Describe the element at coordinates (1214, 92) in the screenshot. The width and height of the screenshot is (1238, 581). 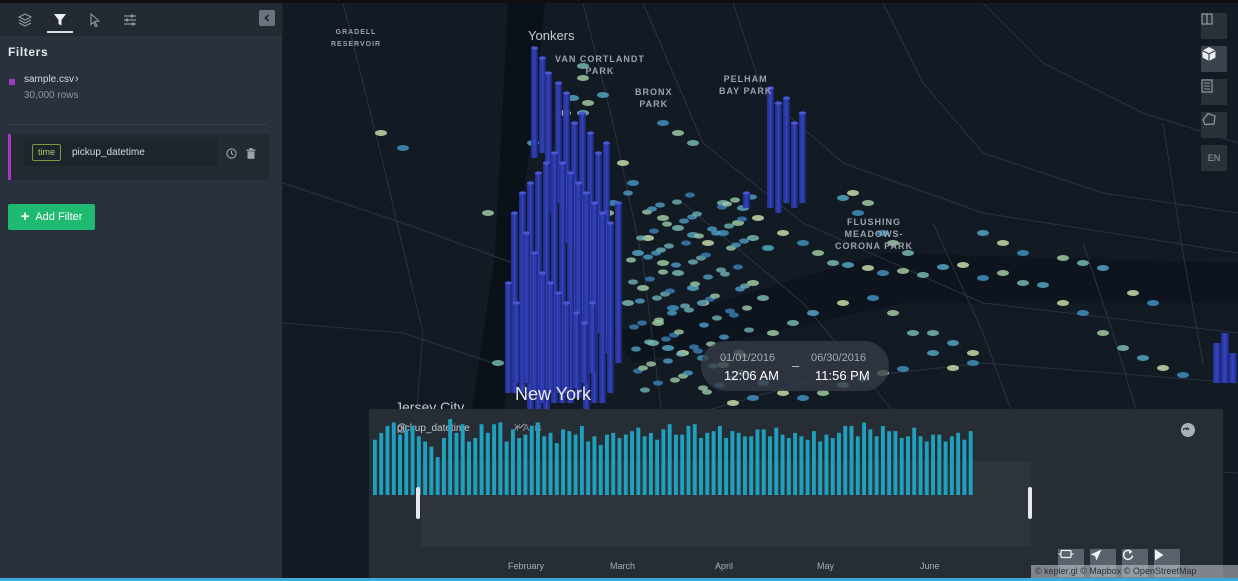
I see `legend-button` at that location.